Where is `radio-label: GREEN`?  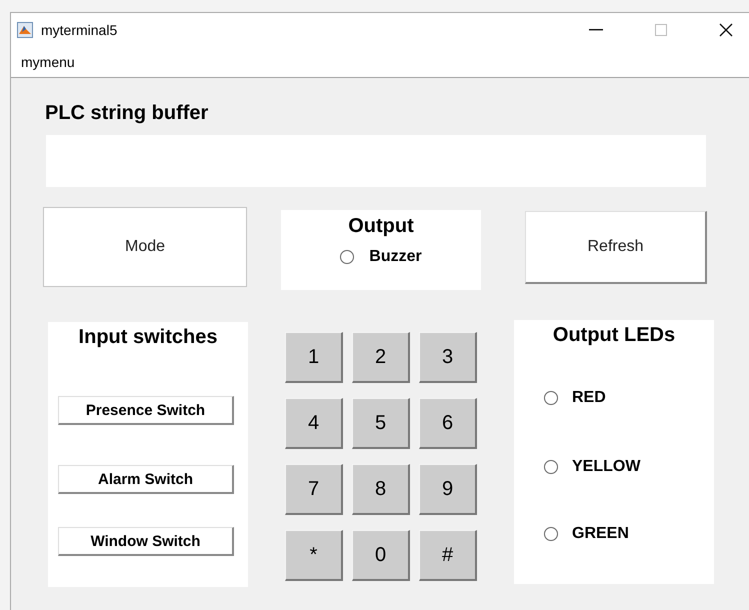 radio-label: GREEN is located at coordinates (600, 534).